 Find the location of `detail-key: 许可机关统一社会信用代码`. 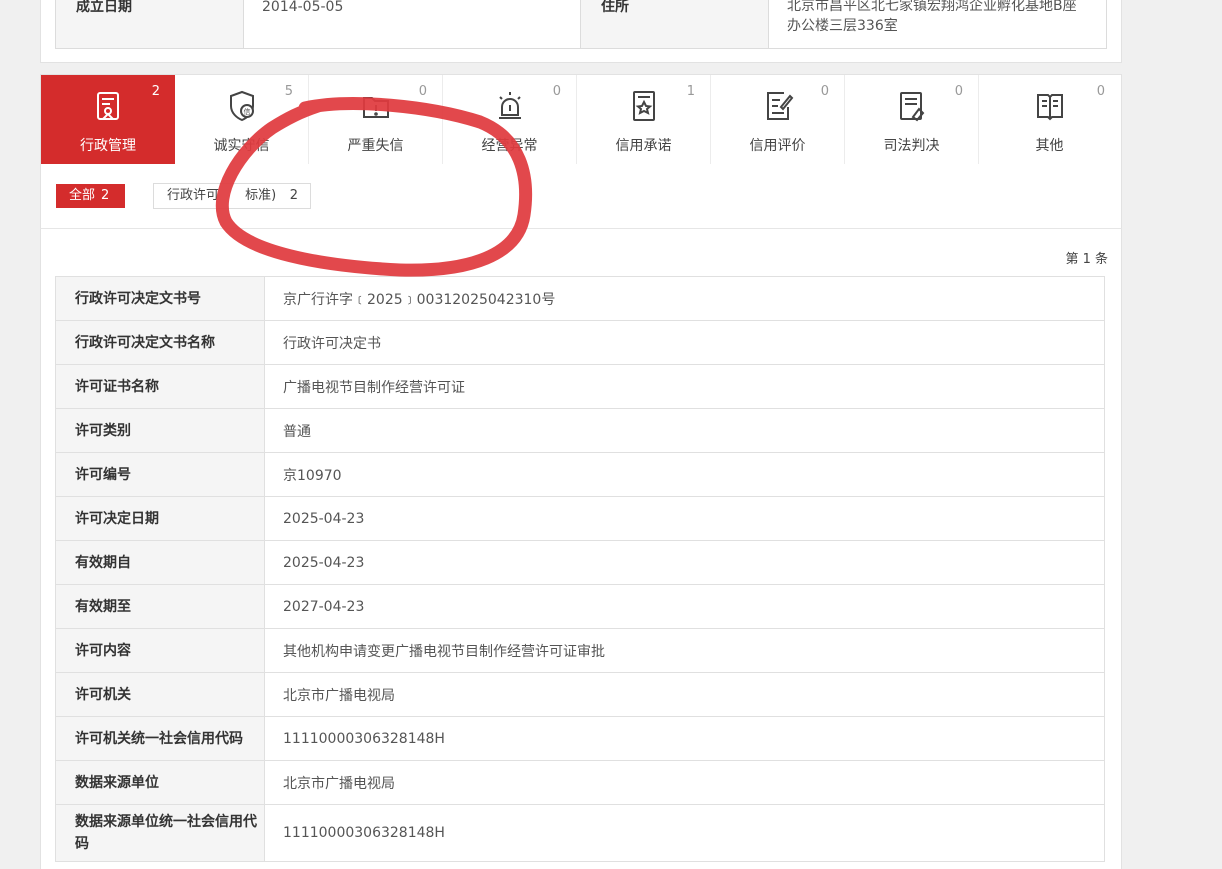

detail-key: 许可机关统一社会信用代码 is located at coordinates (160, 738).